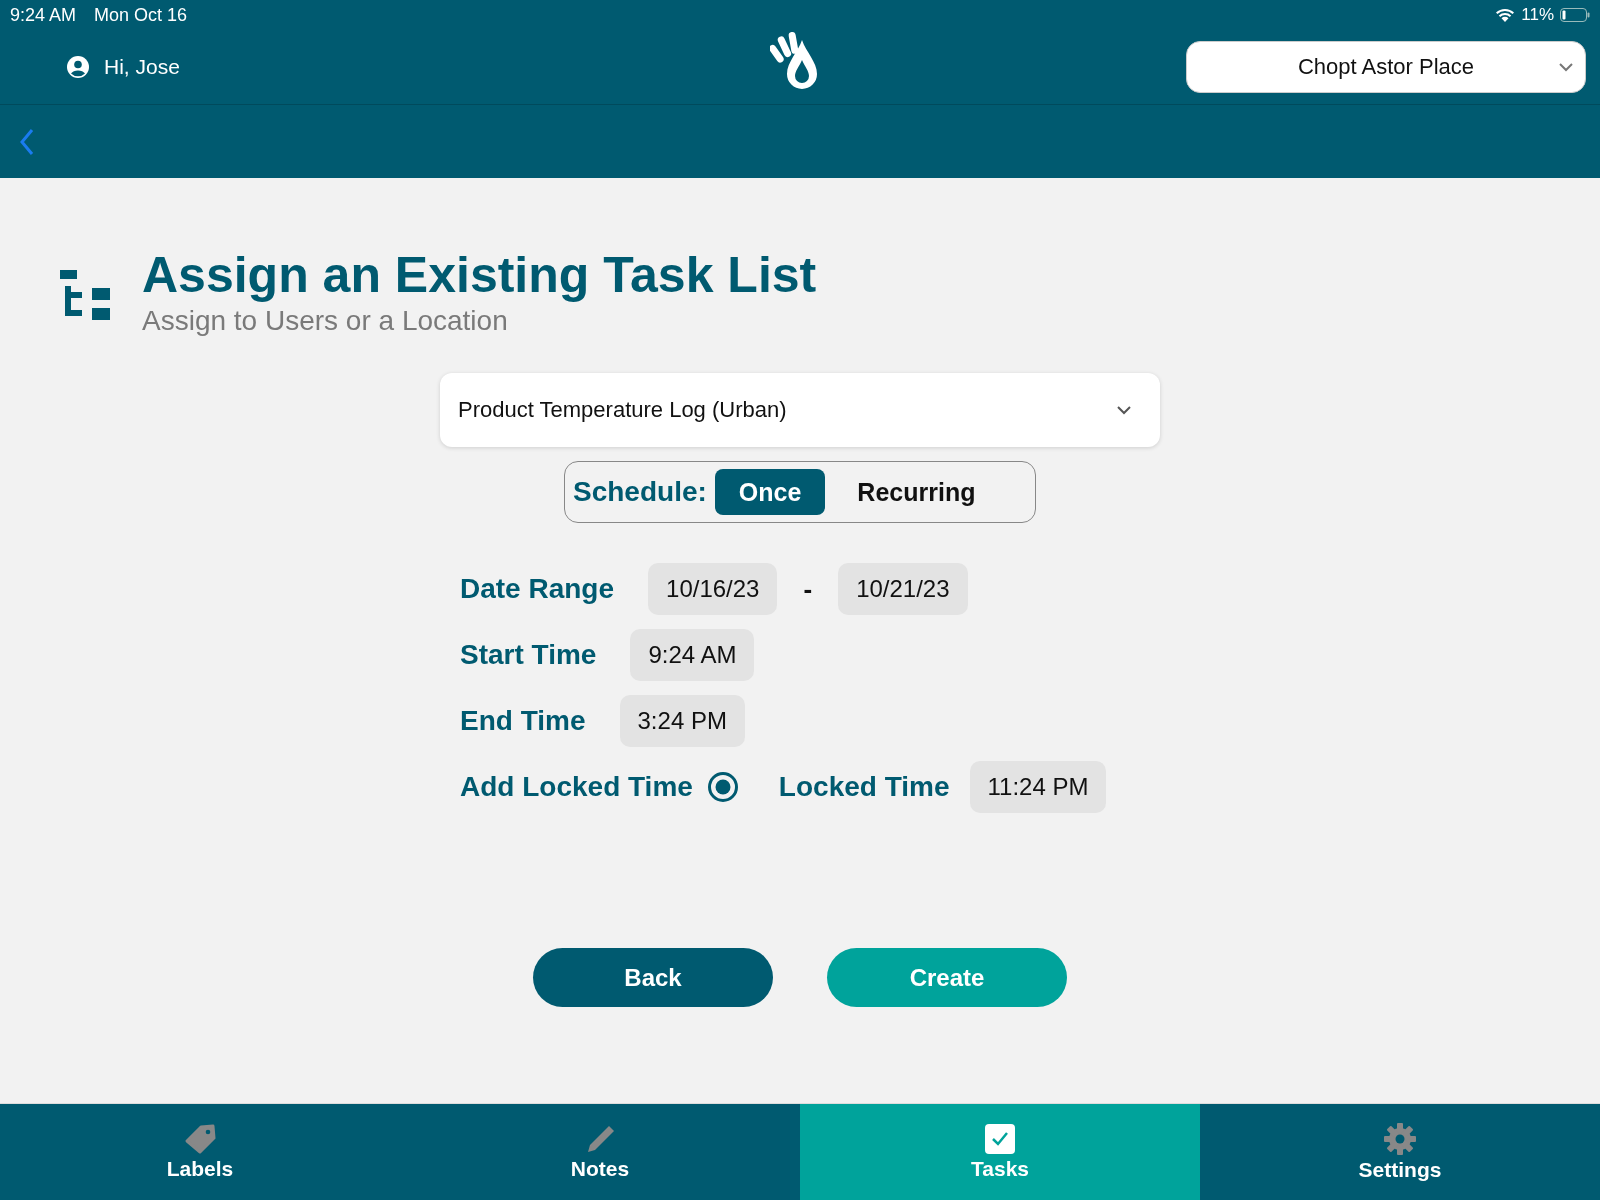 Image resolution: width=1600 pixels, height=1200 pixels. What do you see at coordinates (770, 492) in the screenshot?
I see `schedule-option: Once` at bounding box center [770, 492].